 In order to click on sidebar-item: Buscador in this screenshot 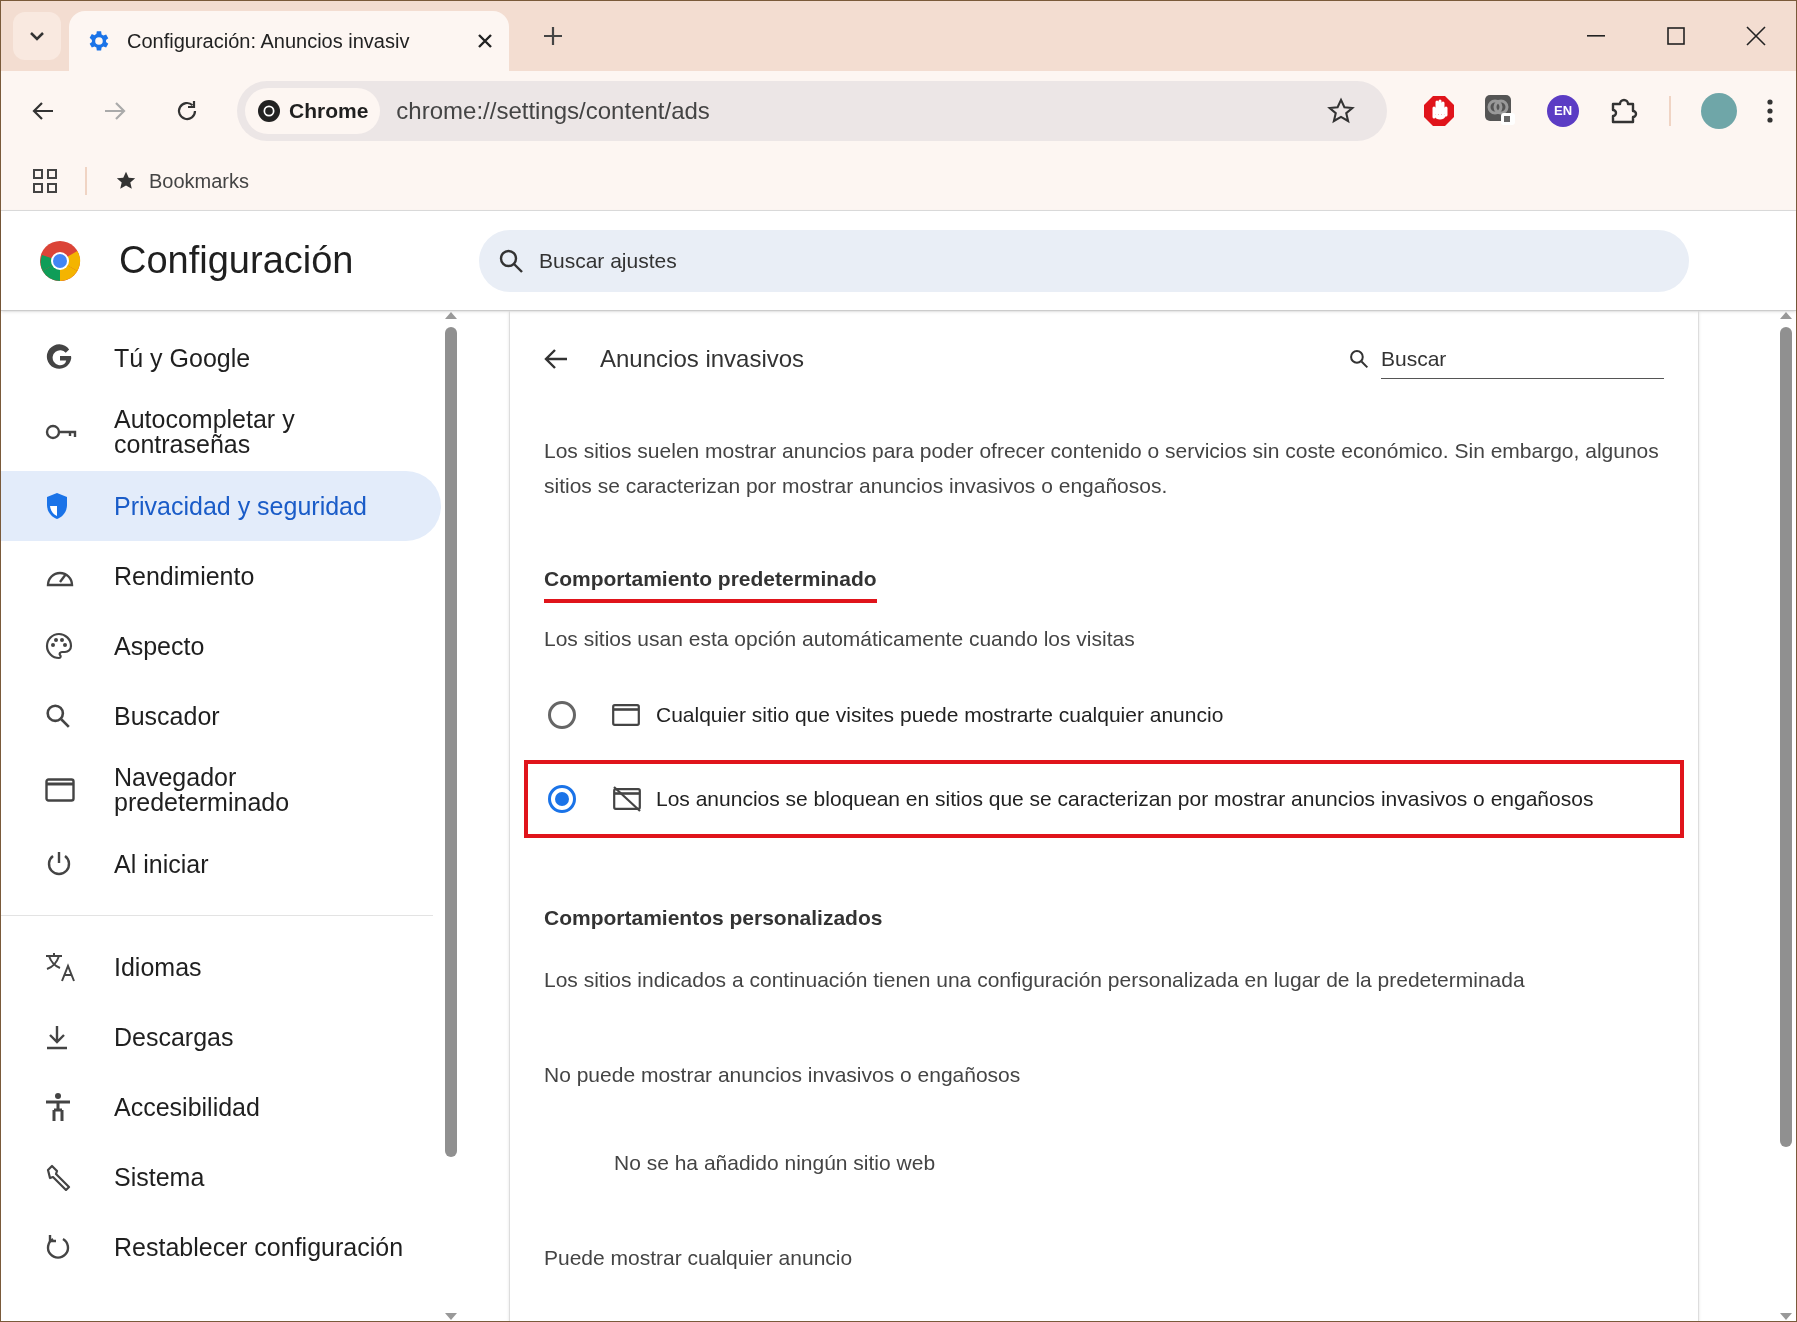, I will do `click(221, 716)`.